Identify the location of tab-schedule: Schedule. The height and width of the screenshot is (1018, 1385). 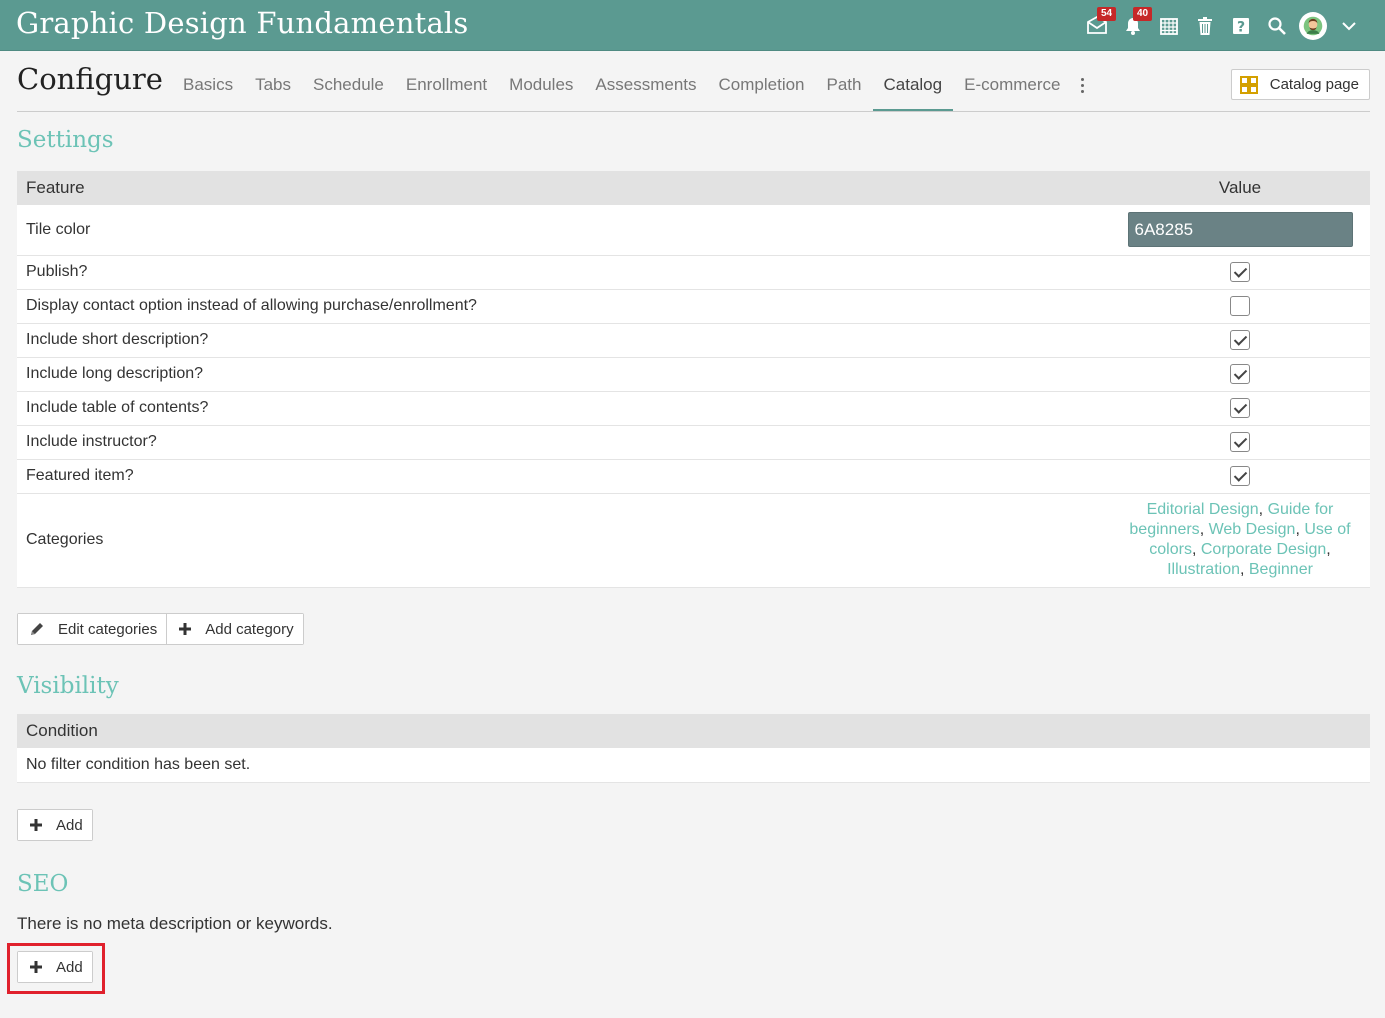
(348, 91).